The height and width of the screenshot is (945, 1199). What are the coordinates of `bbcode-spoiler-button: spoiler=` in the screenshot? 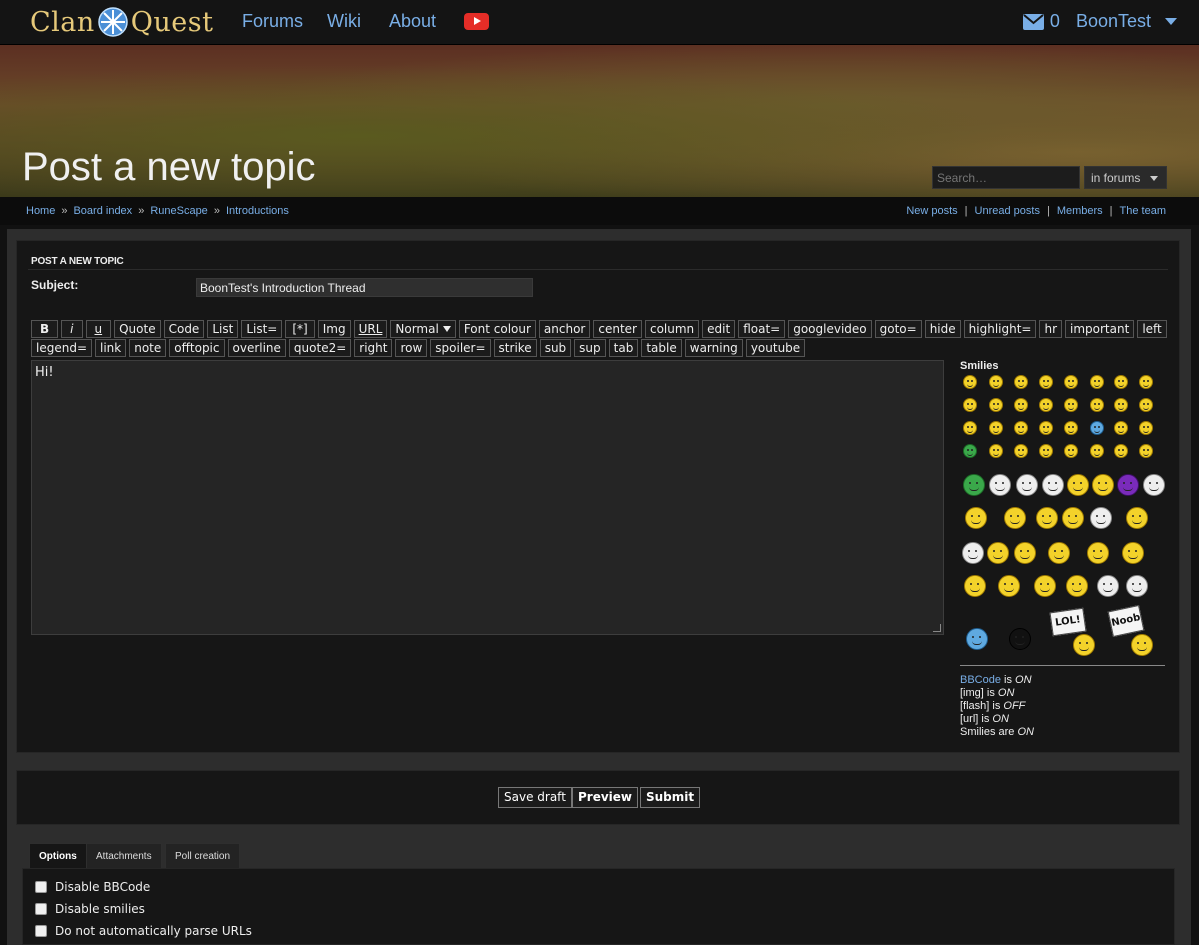 It's located at (460, 348).